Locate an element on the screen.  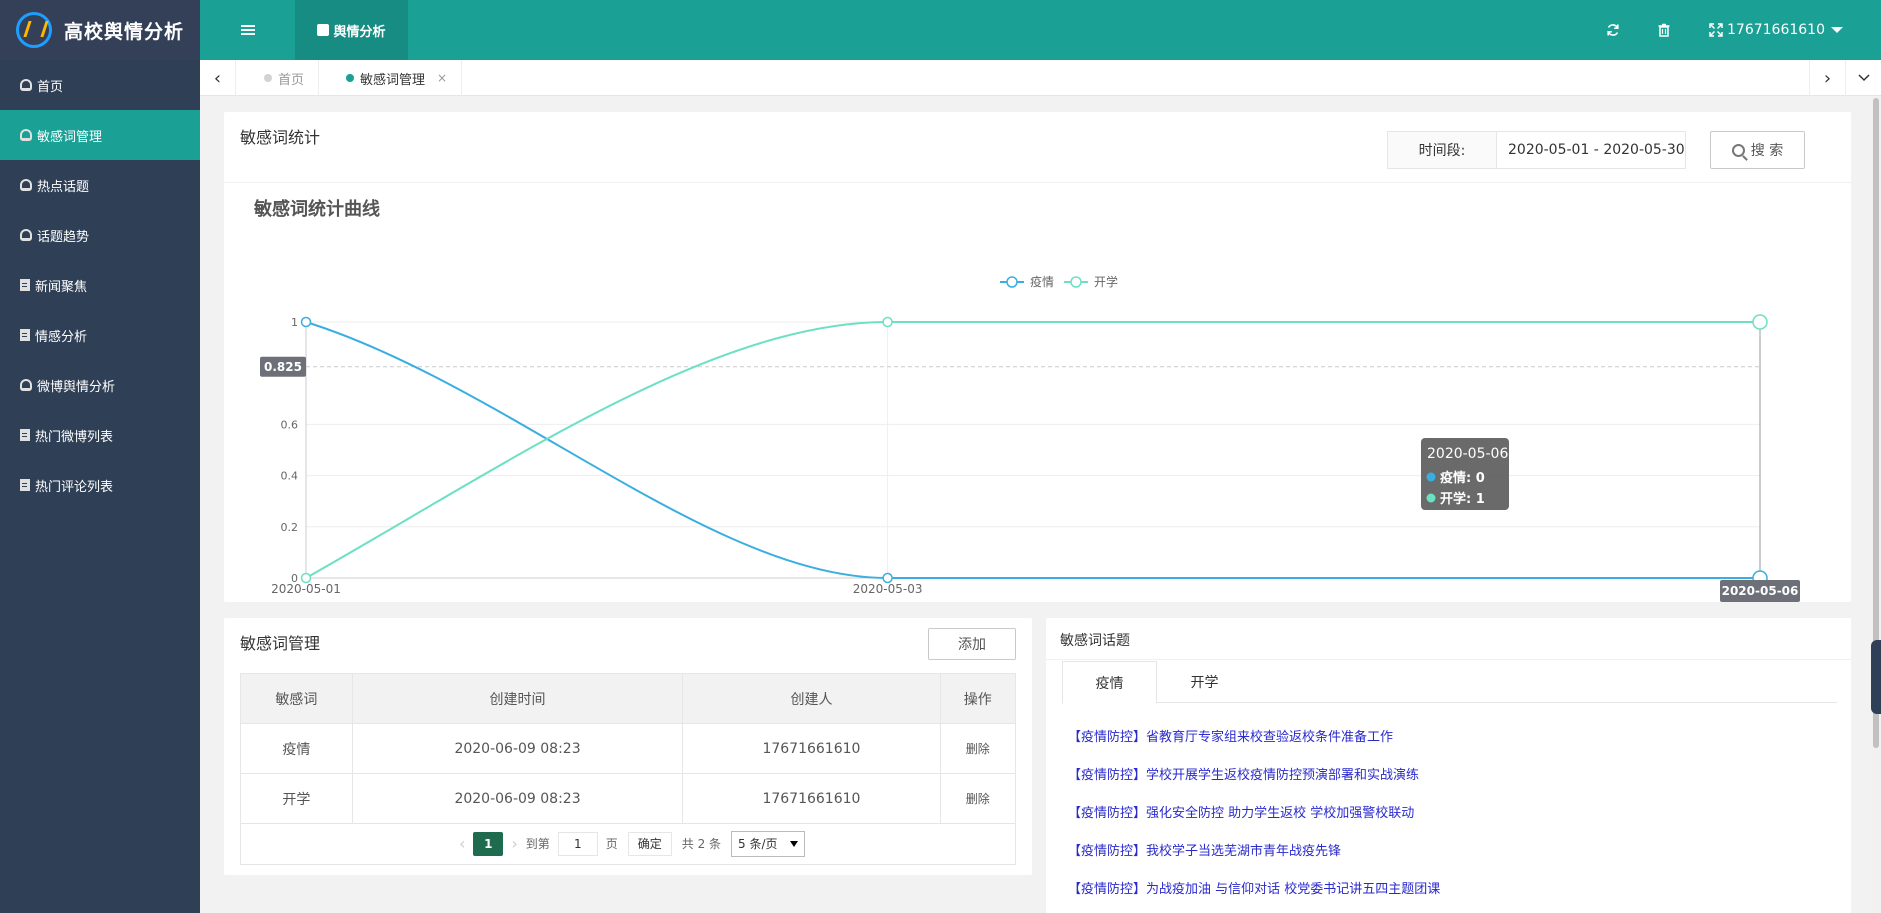
table-cell-word: 疫情 is located at coordinates (296, 748).